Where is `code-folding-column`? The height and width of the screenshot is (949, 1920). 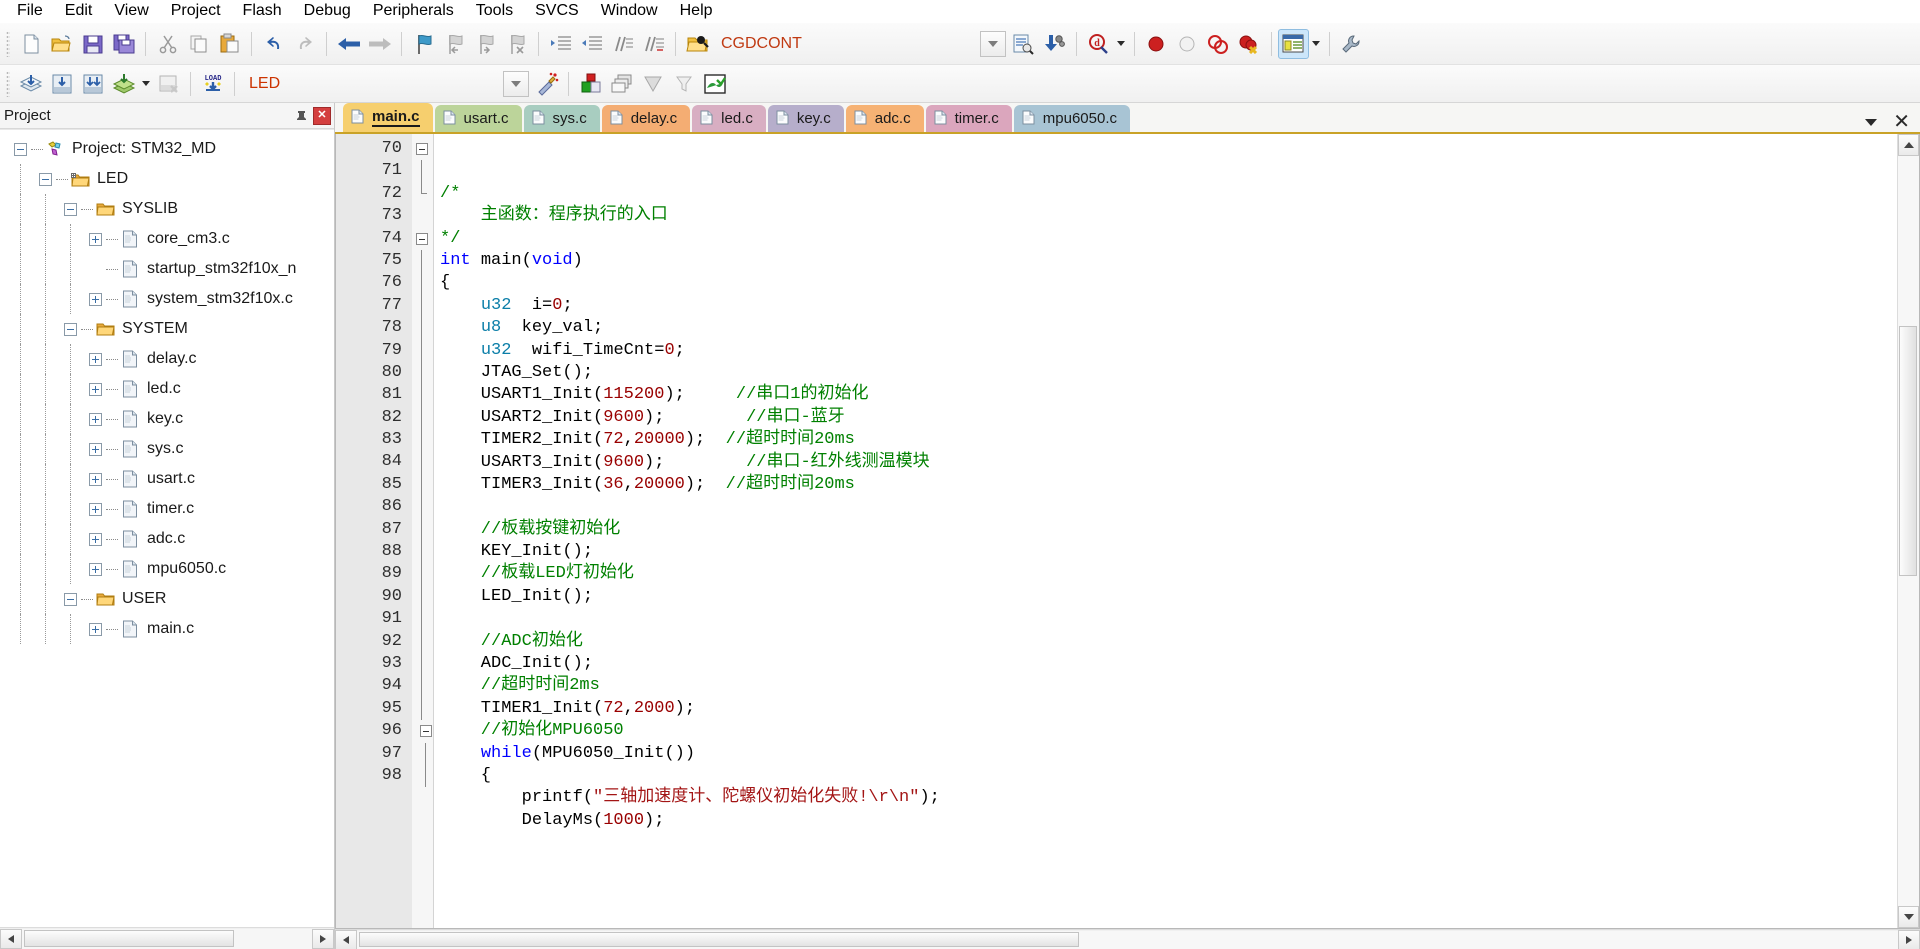 code-folding-column is located at coordinates (423, 531).